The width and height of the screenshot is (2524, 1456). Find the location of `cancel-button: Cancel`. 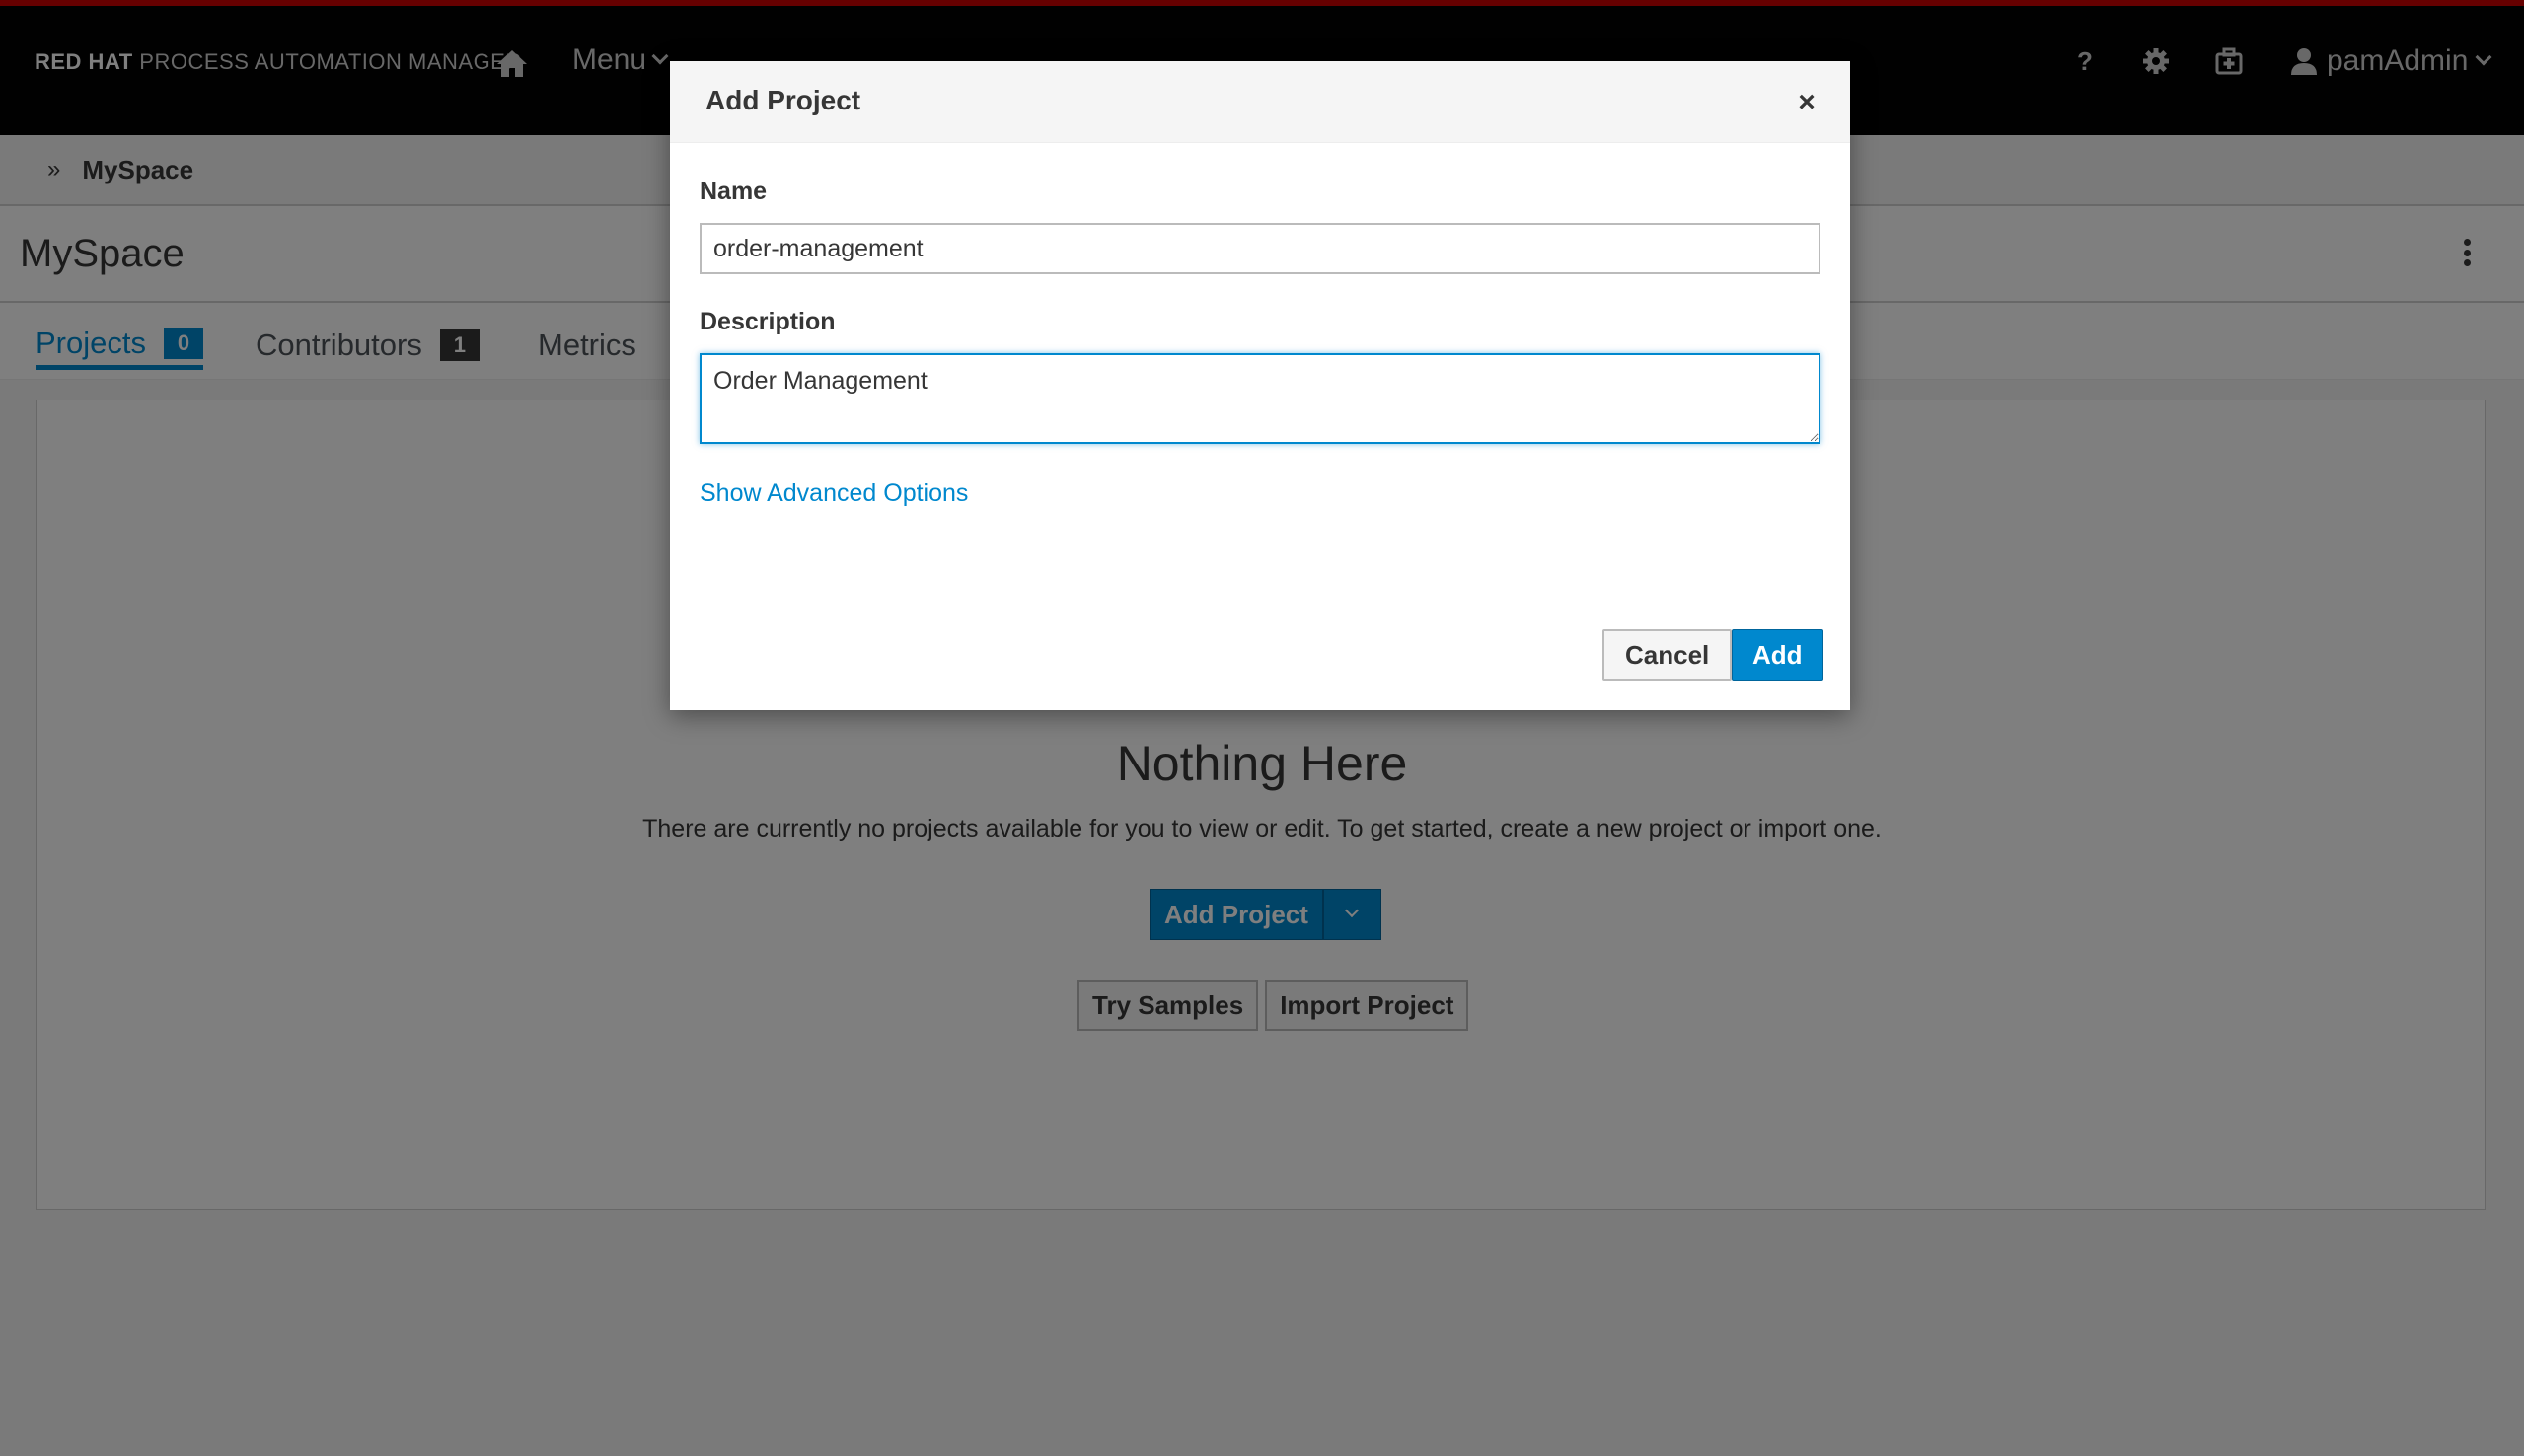

cancel-button: Cancel is located at coordinates (1667, 655).